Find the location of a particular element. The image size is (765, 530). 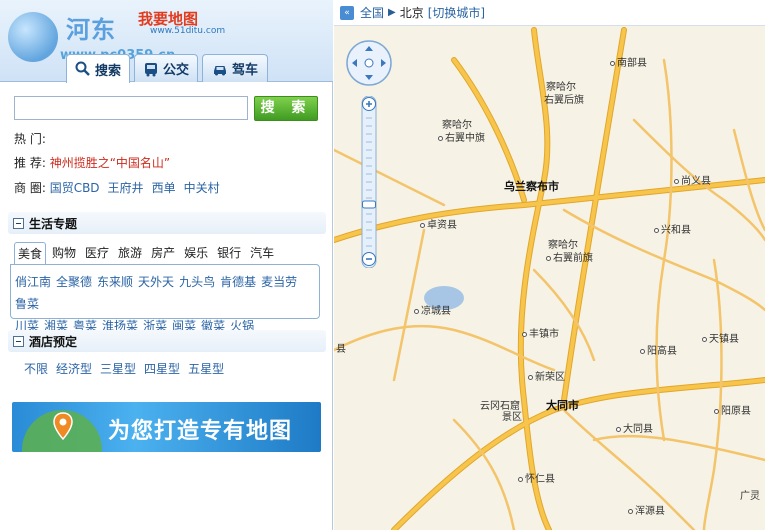

business-link: 西单 is located at coordinates (164, 188).